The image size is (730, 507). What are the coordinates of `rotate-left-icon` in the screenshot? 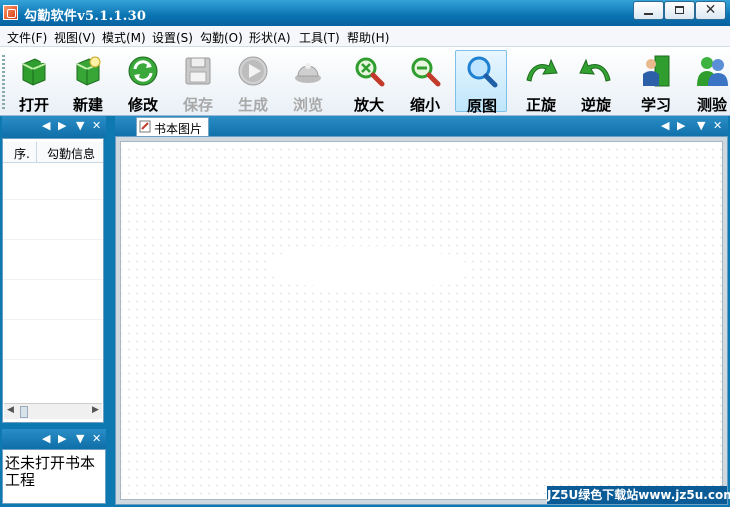 It's located at (595, 70).